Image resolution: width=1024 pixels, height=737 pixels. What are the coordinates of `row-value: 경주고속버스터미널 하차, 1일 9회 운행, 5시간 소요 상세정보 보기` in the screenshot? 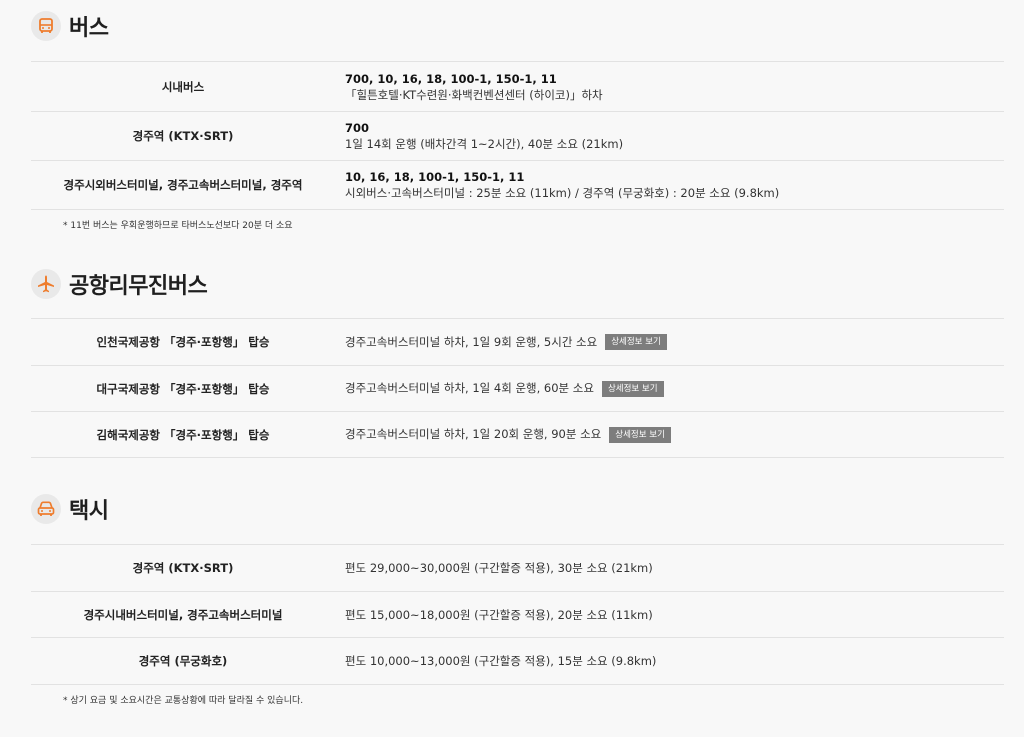 It's located at (501, 342).